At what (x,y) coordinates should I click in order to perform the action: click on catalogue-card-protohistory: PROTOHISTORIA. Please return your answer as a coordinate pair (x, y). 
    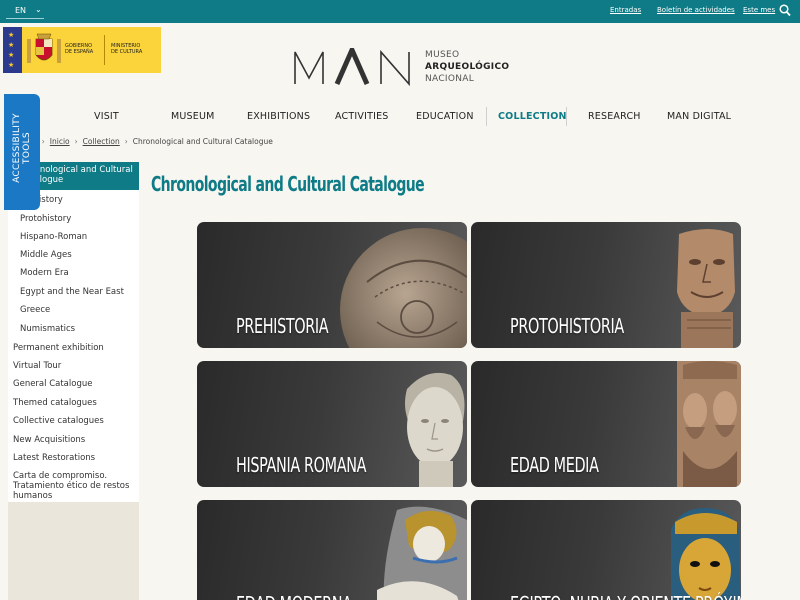
    Looking at the image, I should click on (606, 285).